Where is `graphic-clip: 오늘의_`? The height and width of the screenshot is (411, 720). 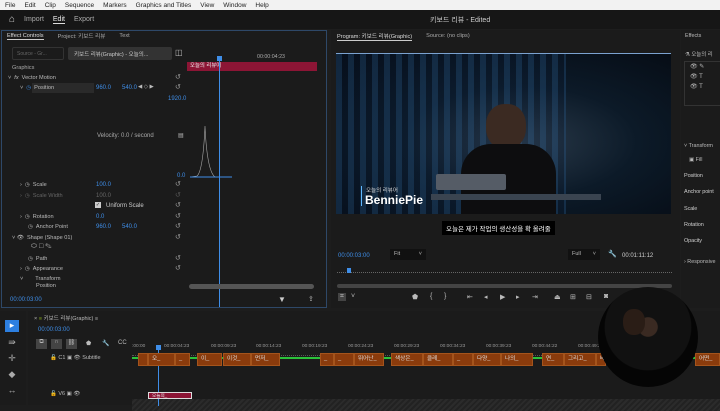
graphic-clip: 오늘의_ is located at coordinates (170, 395).